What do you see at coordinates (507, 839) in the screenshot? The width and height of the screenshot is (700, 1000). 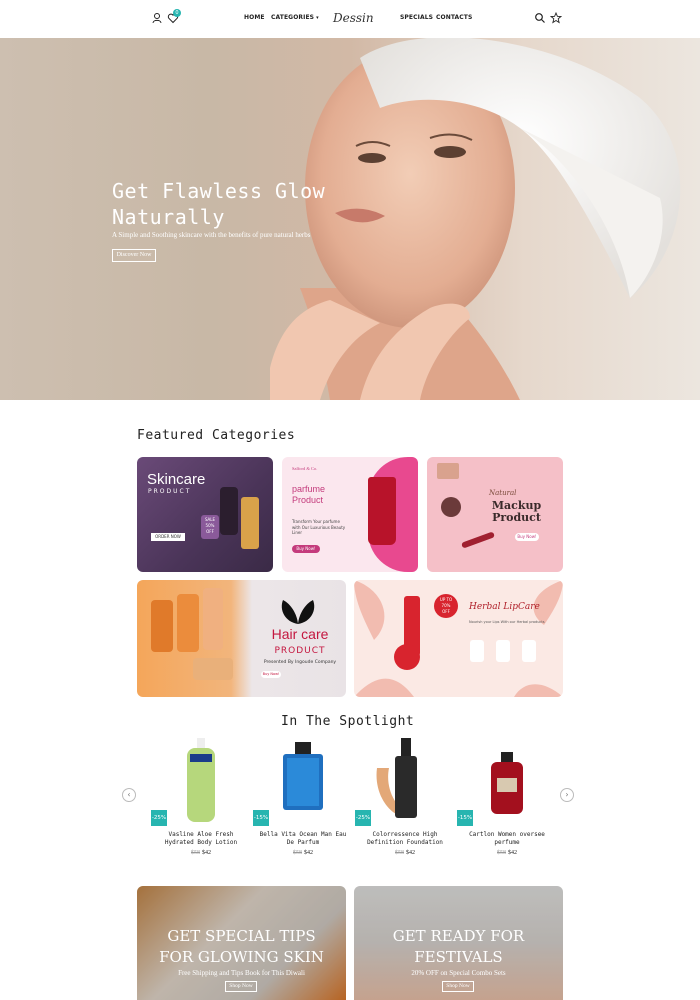 I see `product-name: Cartlon Women oversee perfume` at bounding box center [507, 839].